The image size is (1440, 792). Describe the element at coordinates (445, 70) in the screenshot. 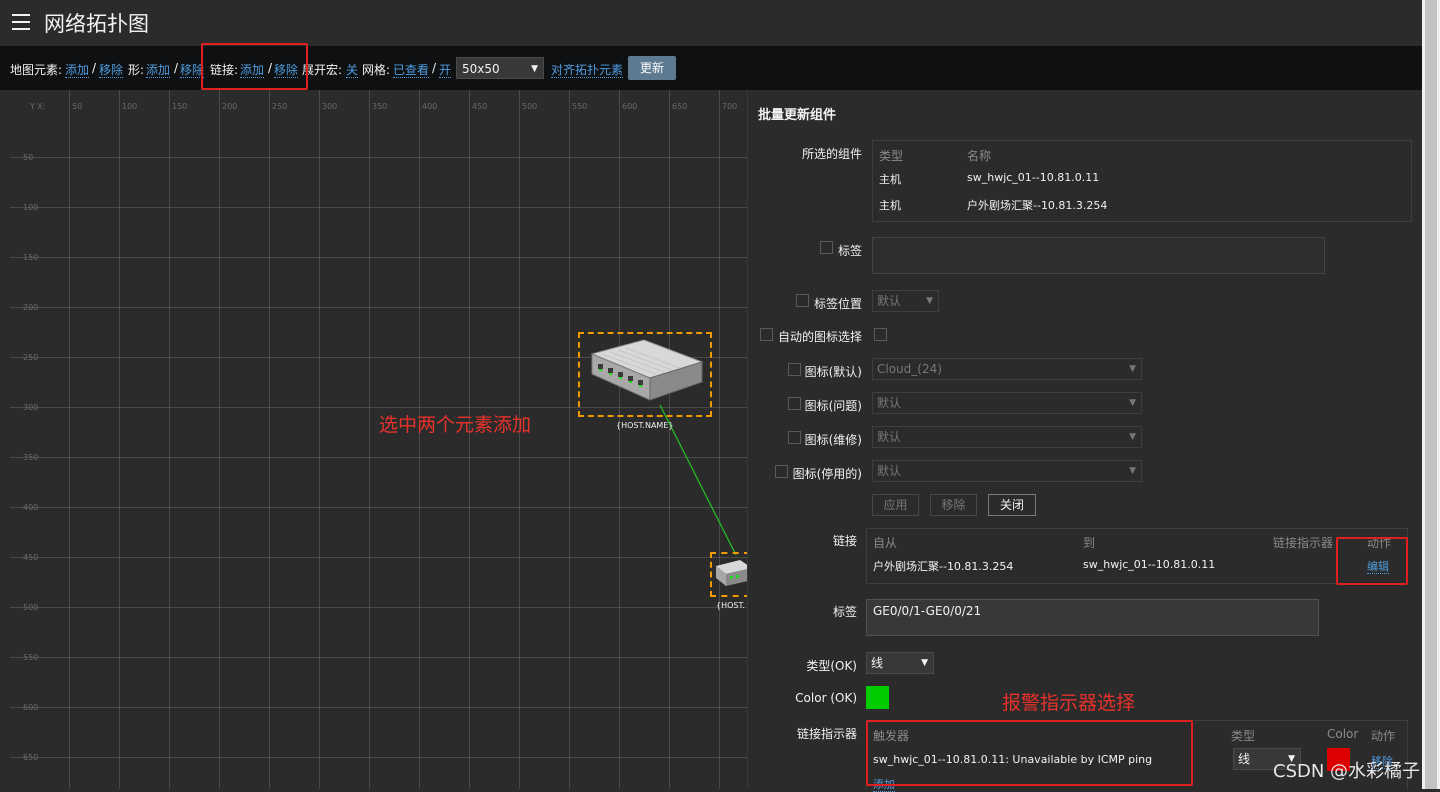

I see `grid-on-toggle: 开` at that location.